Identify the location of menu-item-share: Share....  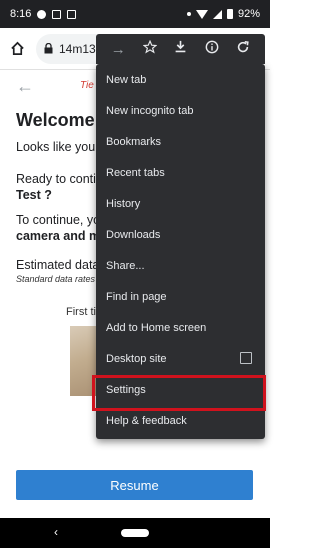
(180, 265).